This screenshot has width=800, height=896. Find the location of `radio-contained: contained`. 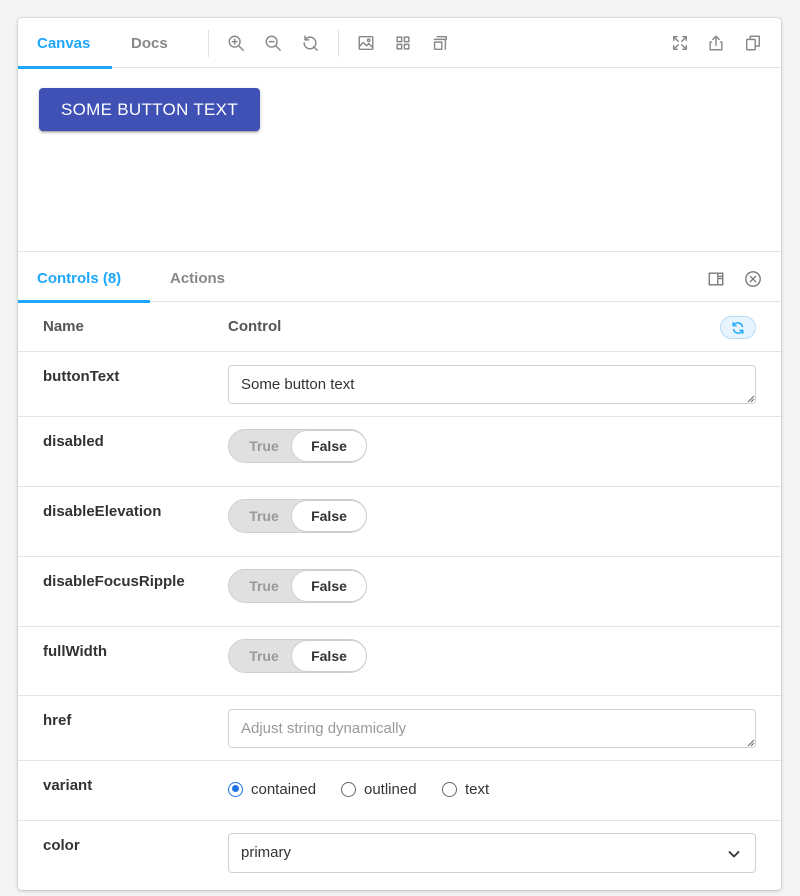

radio-contained: contained is located at coordinates (272, 789).